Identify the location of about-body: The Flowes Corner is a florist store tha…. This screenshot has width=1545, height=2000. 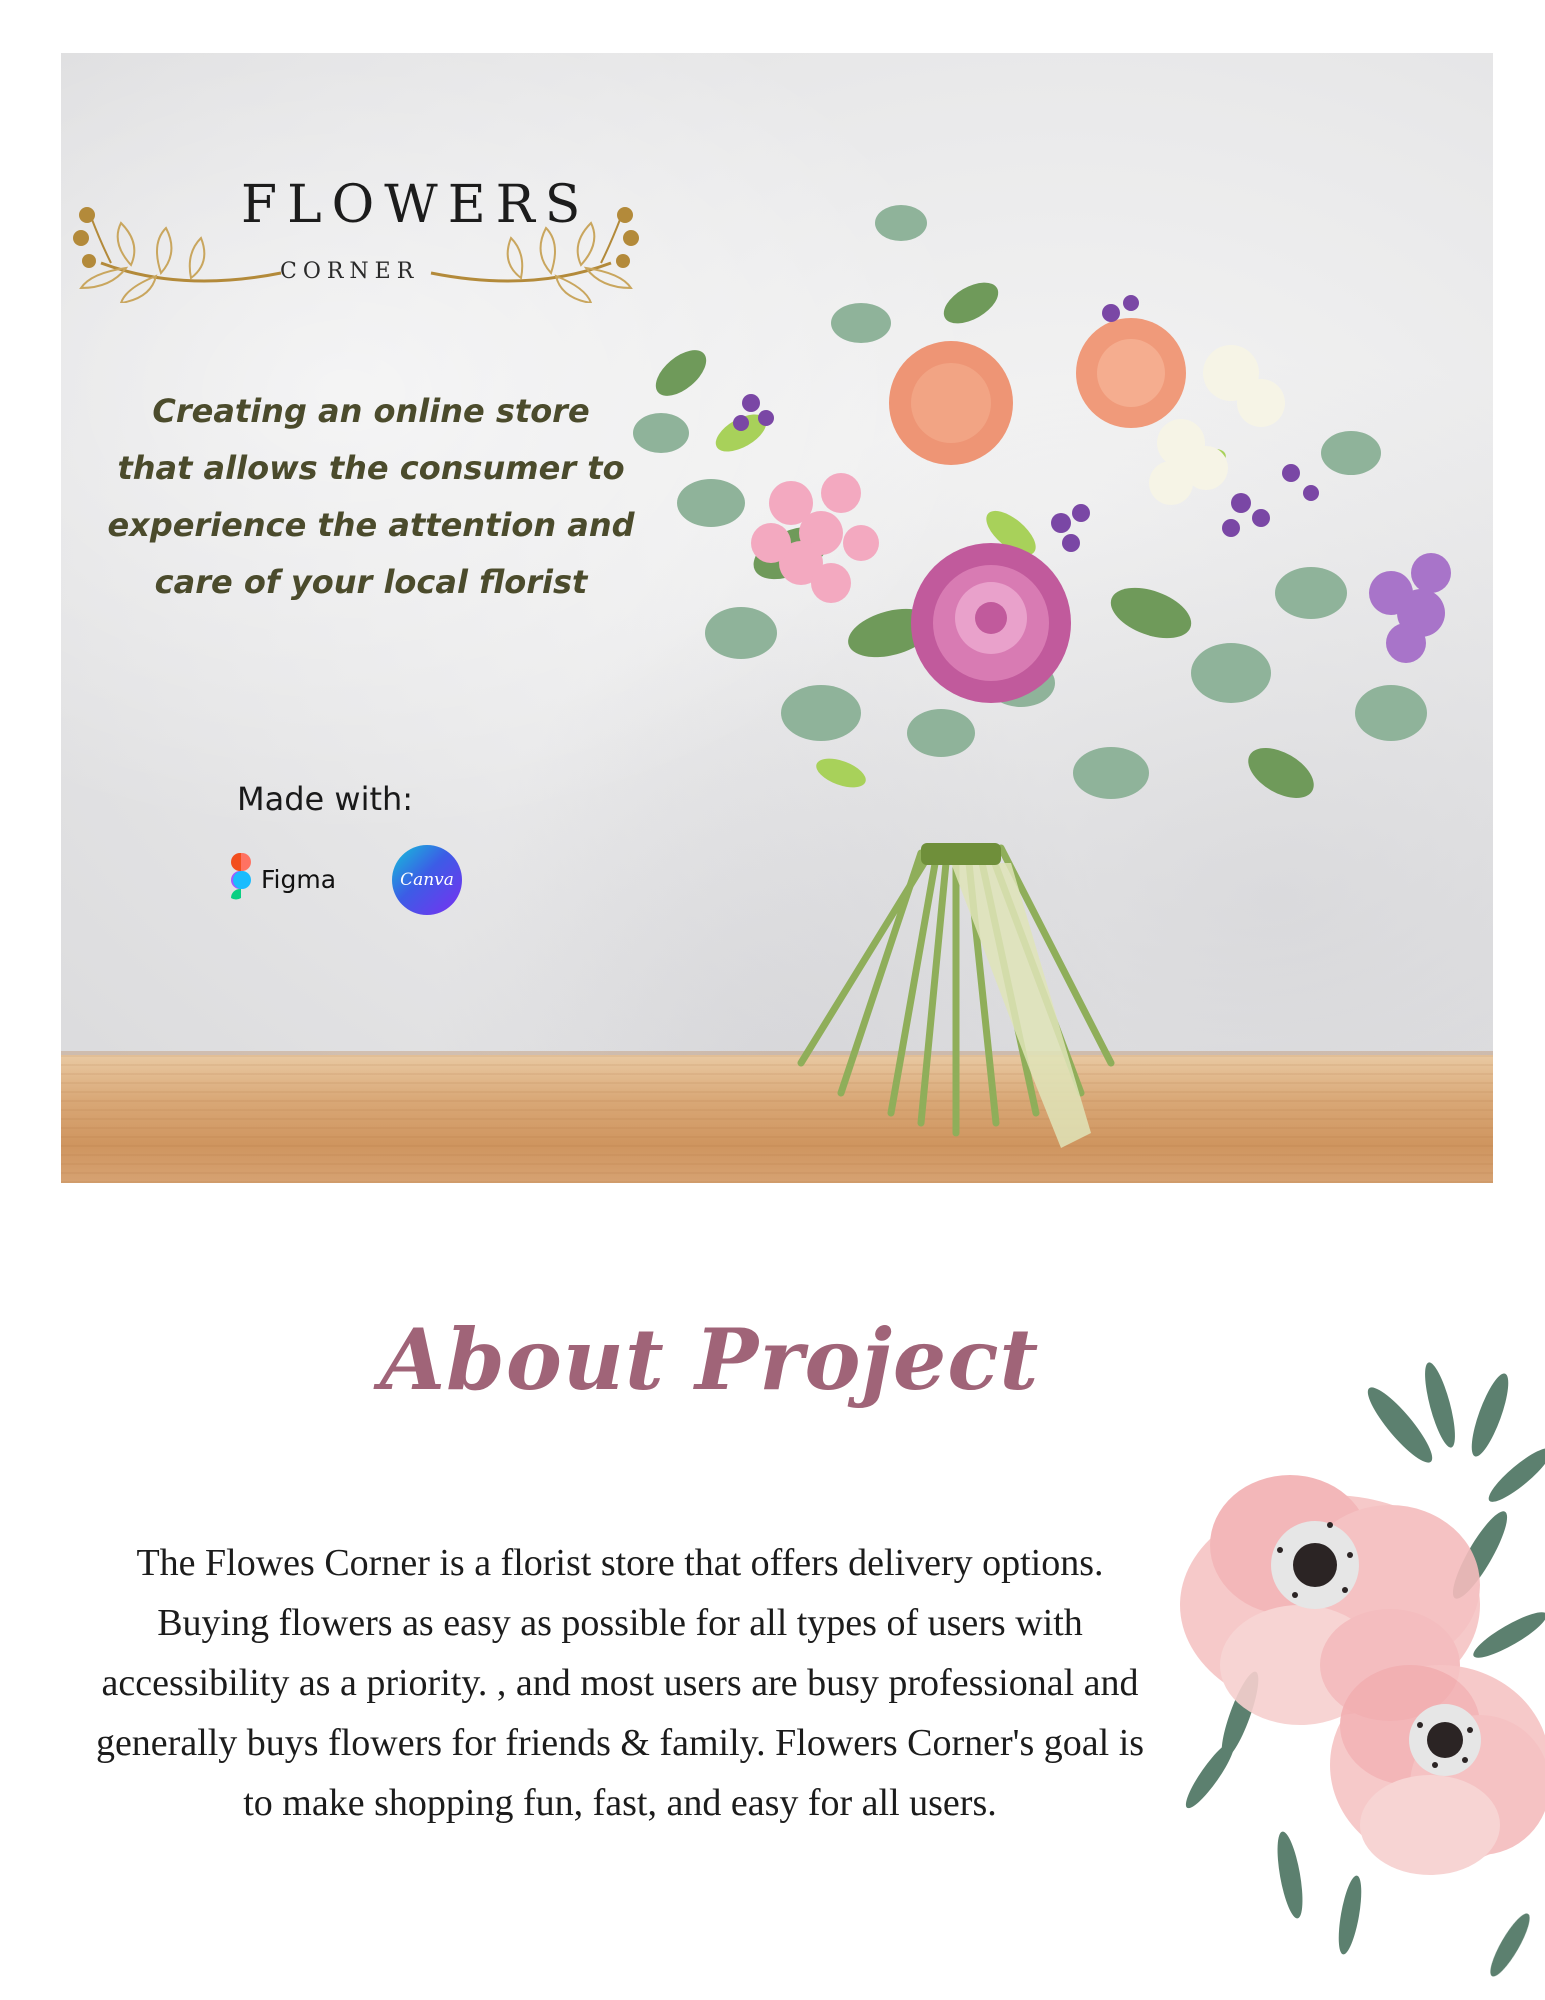
(620, 1683).